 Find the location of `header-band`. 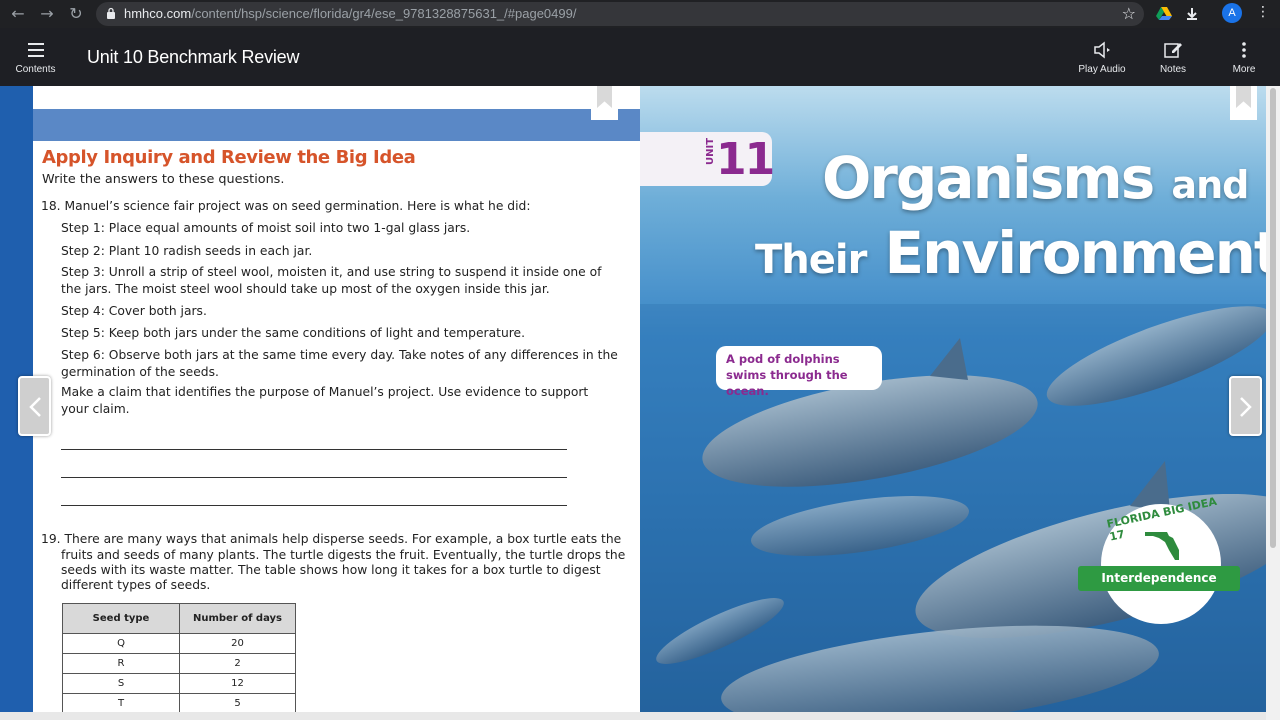

header-band is located at coordinates (336, 125).